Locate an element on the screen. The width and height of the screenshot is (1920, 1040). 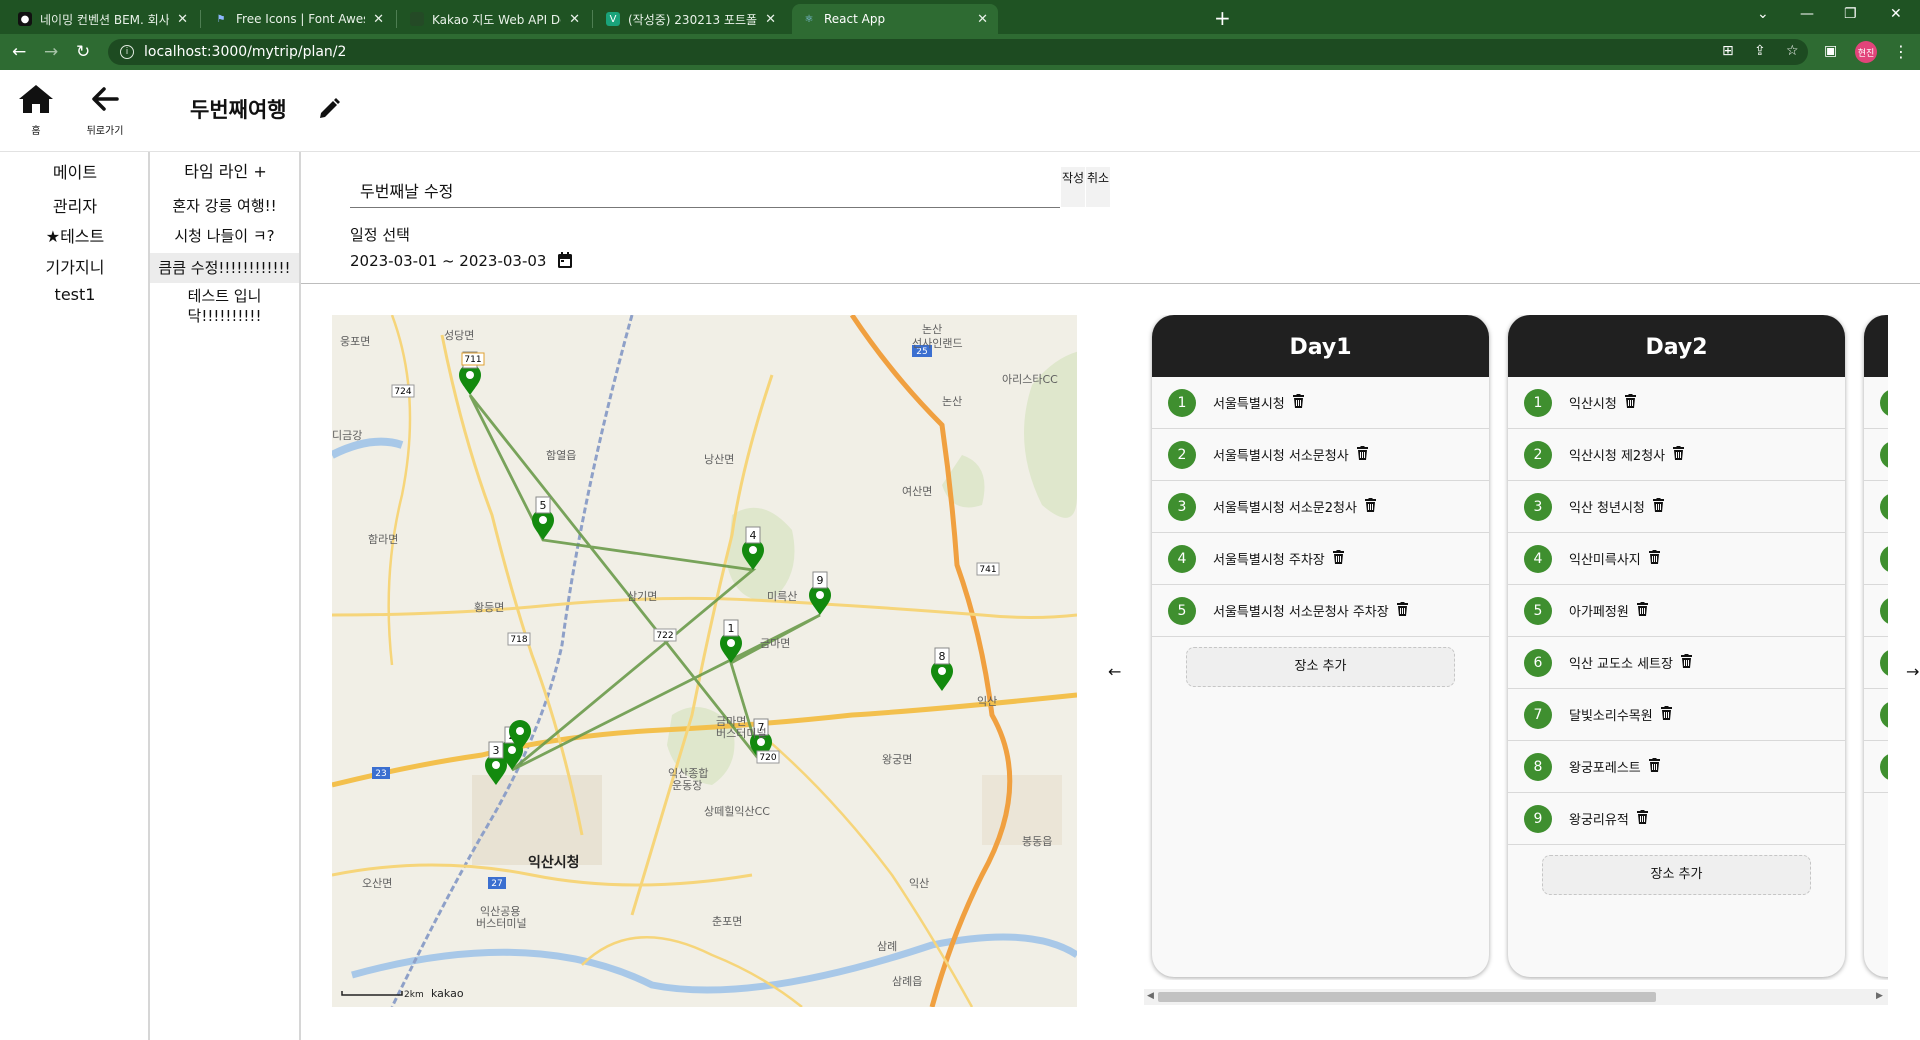
restore-icon: ❐ is located at coordinates (1850, 14).